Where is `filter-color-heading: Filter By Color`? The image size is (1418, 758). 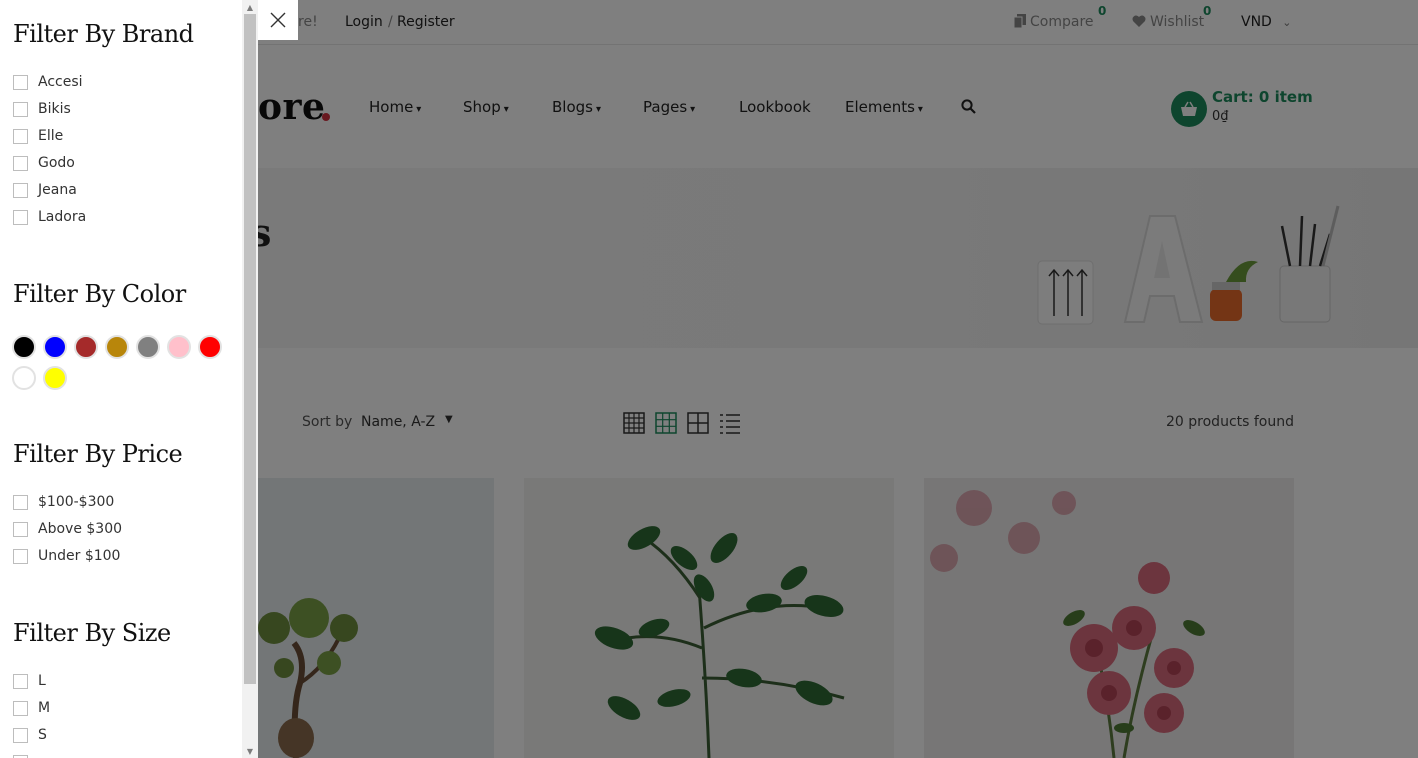
filter-color-heading: Filter By Color is located at coordinates (99, 294).